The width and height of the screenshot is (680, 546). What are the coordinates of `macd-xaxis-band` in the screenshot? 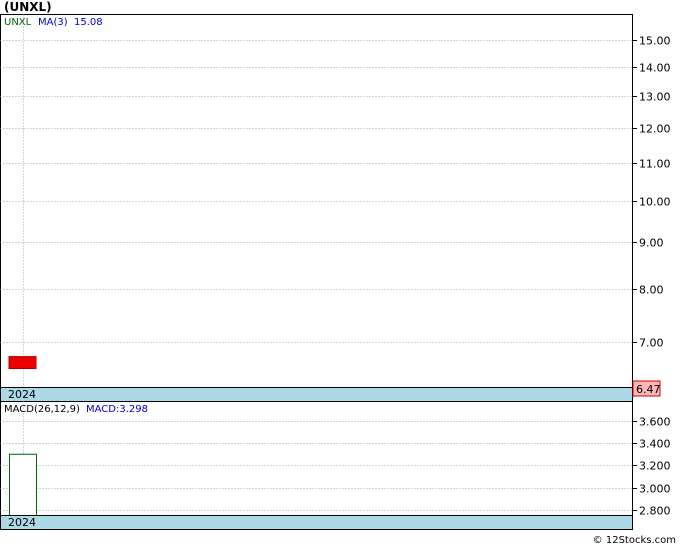 It's located at (316, 522).